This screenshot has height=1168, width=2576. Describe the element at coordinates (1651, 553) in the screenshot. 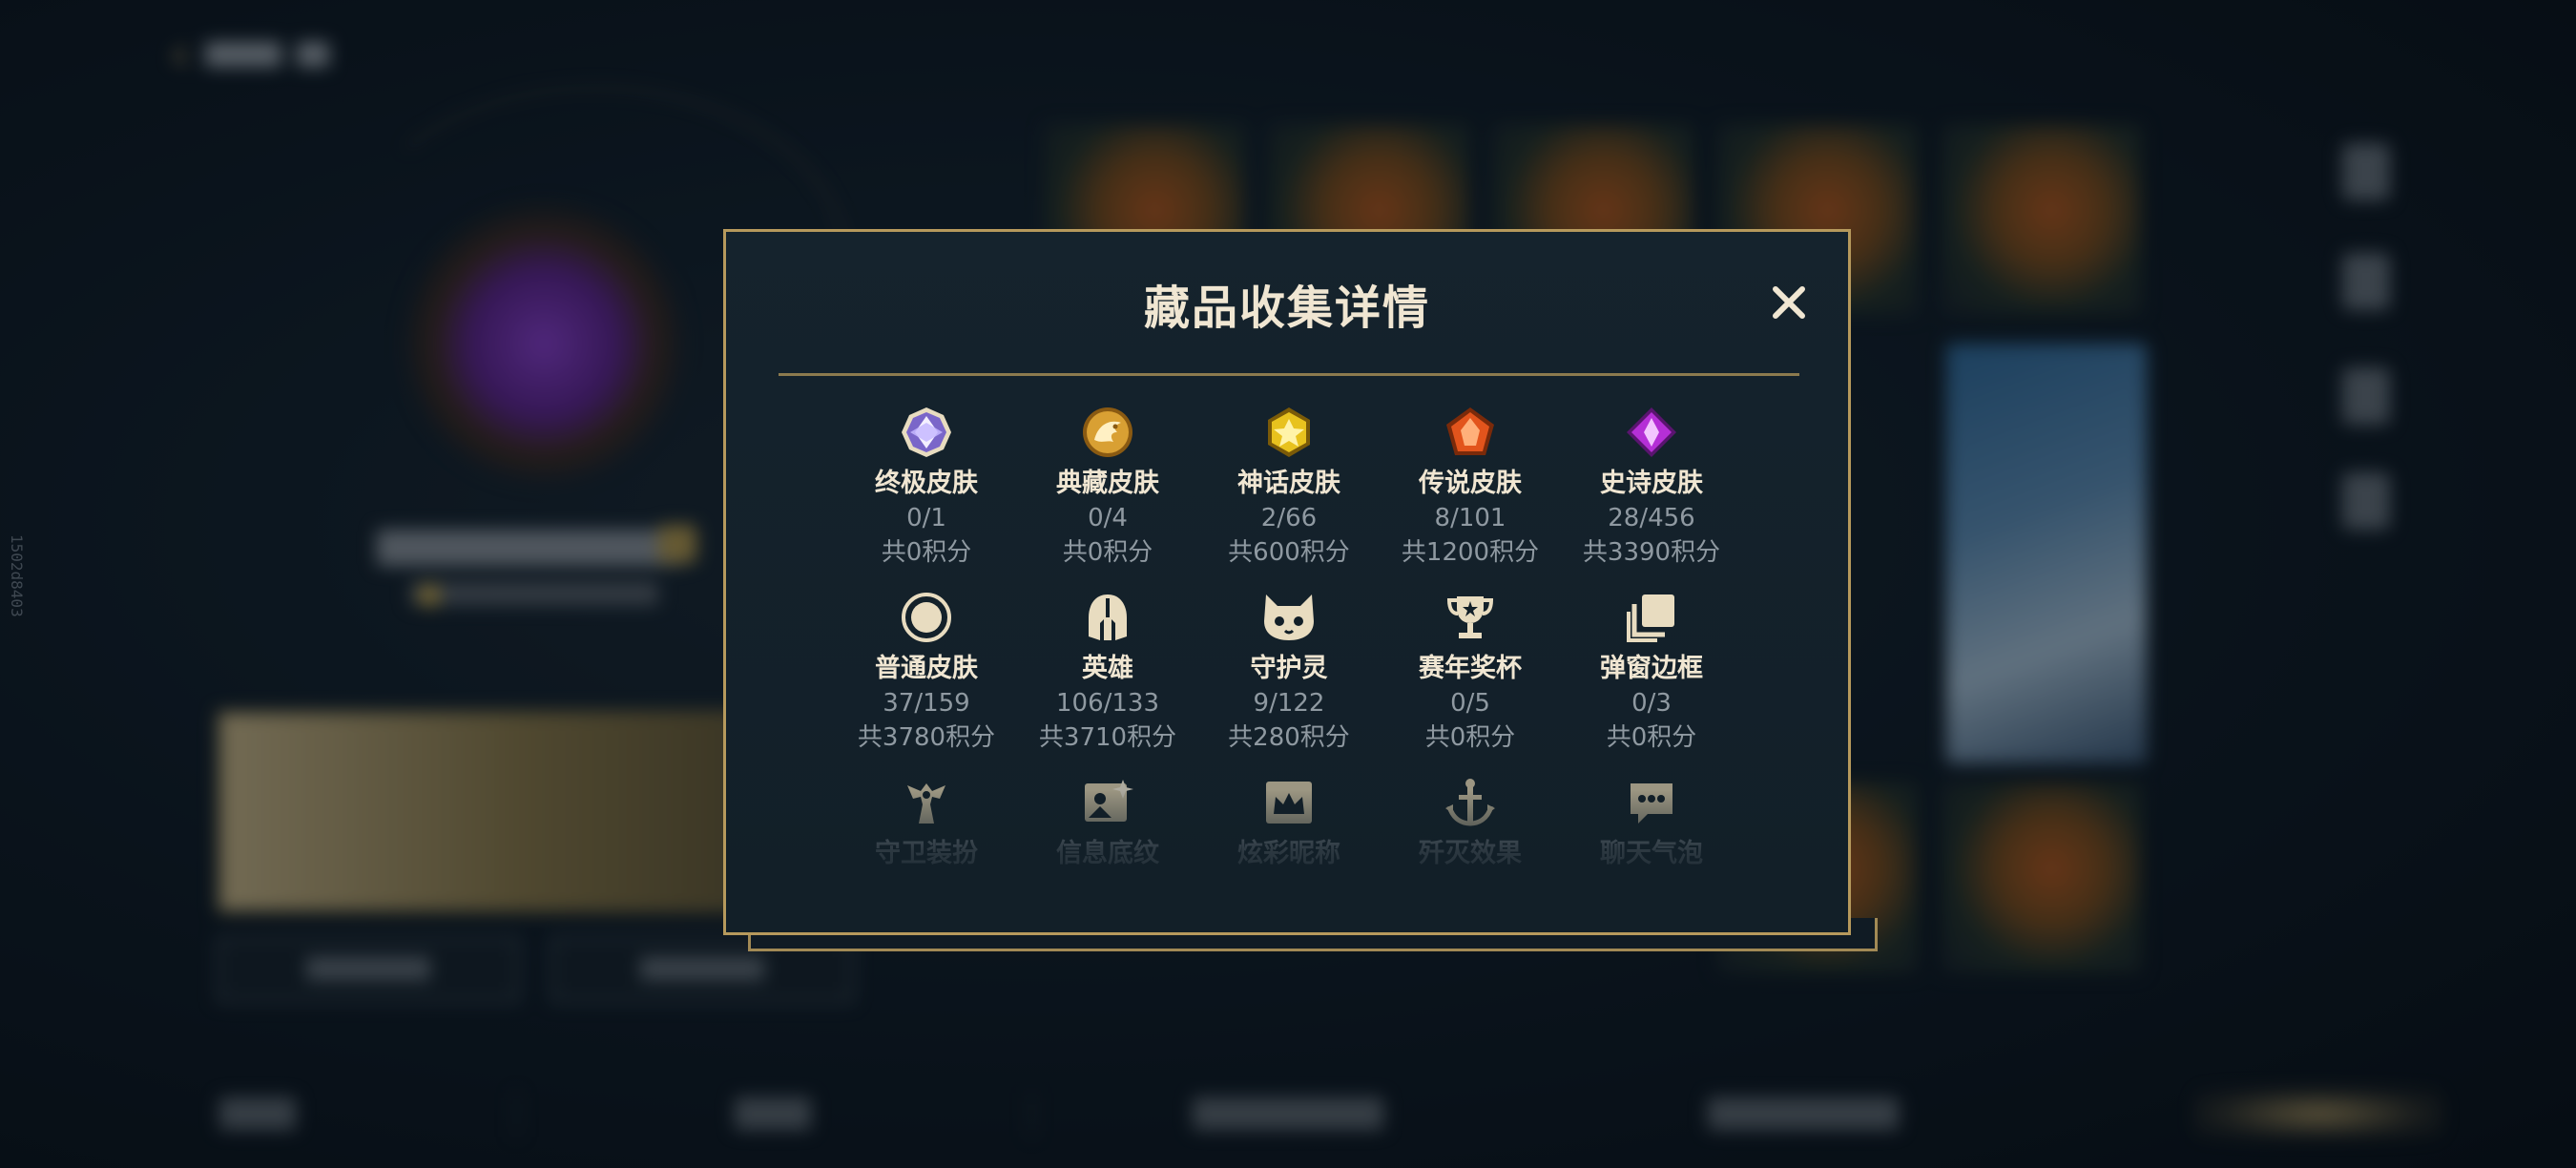

I see `item-points: 共3390积分` at that location.